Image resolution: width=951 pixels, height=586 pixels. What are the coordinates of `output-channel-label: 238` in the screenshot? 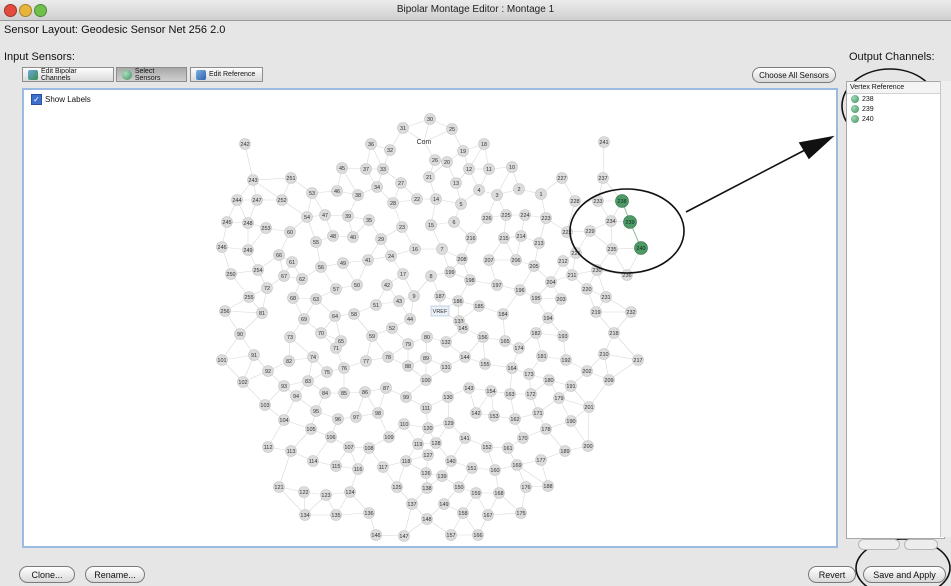 It's located at (868, 99).